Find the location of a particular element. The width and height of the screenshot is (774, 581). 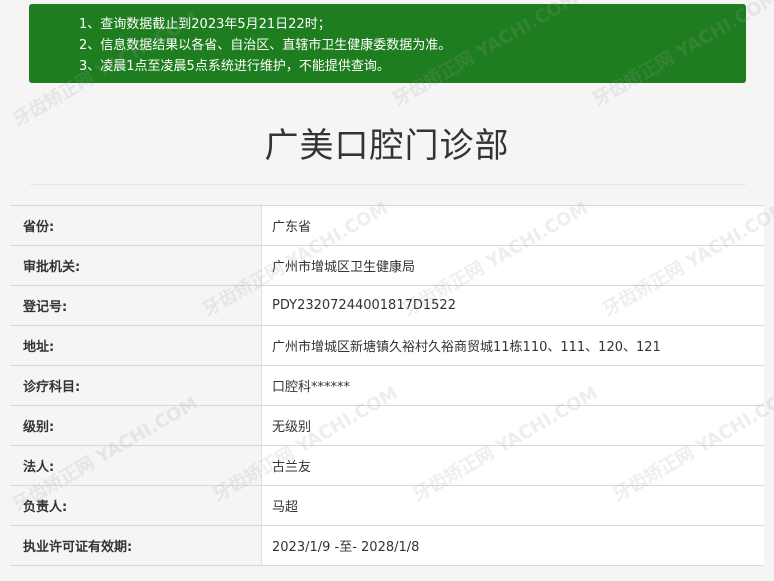

table-row-address: 地址: 广州市增城区新塘镇久裕村久裕商贸城11栋110、111、120、121 is located at coordinates (387, 346).